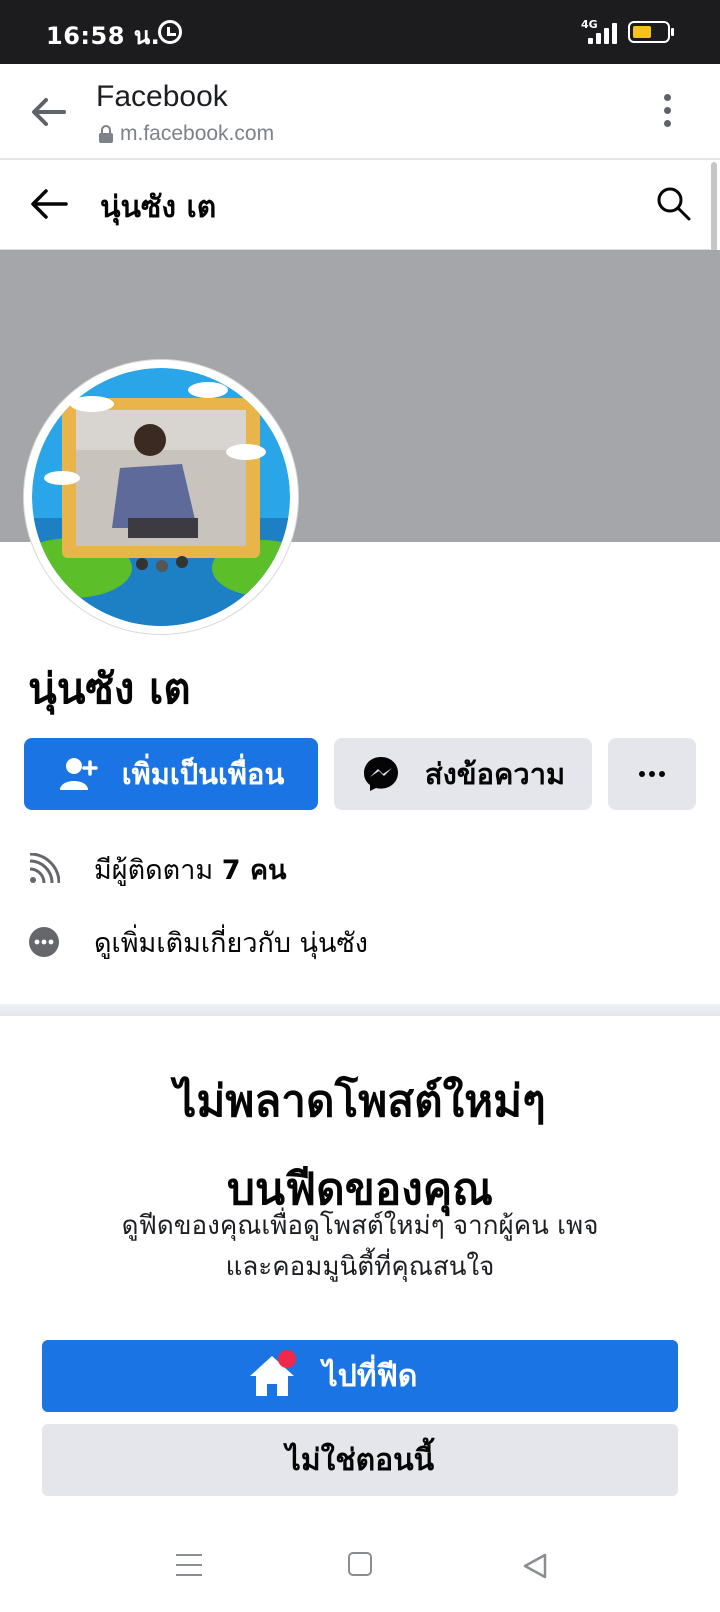  What do you see at coordinates (44, 942) in the screenshot?
I see `more-circle-icon` at bounding box center [44, 942].